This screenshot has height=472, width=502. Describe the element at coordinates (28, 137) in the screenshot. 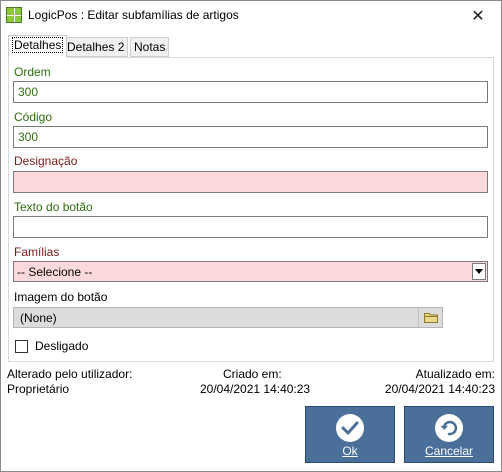

I see `codigo-value: 300` at that location.